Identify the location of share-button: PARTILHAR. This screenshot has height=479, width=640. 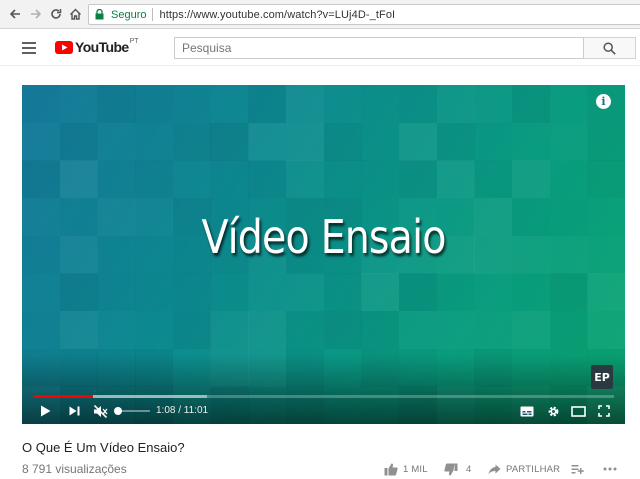
(524, 469).